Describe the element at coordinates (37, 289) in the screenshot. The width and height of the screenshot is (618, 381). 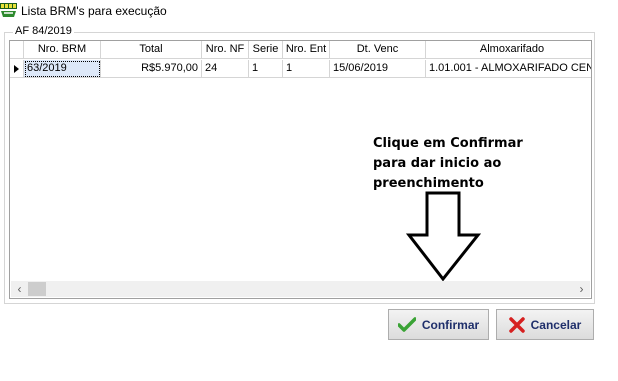
I see `scrollbar-thumb` at that location.